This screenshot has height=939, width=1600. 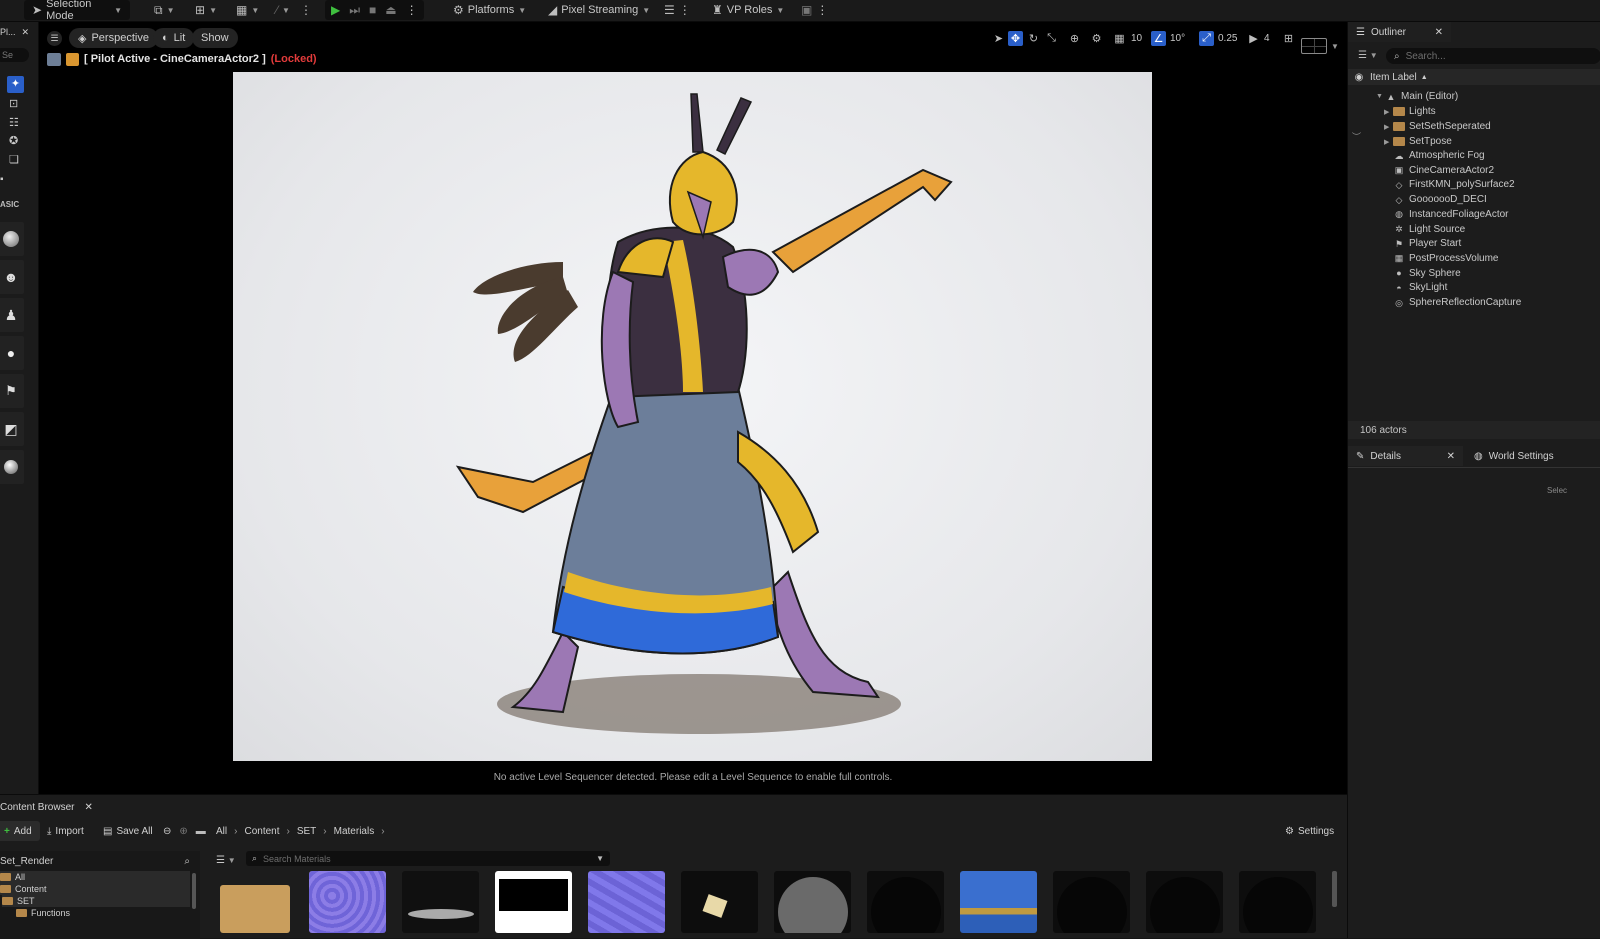 I want to click on grid-snap-icon: ▦, so click(x=1119, y=38).